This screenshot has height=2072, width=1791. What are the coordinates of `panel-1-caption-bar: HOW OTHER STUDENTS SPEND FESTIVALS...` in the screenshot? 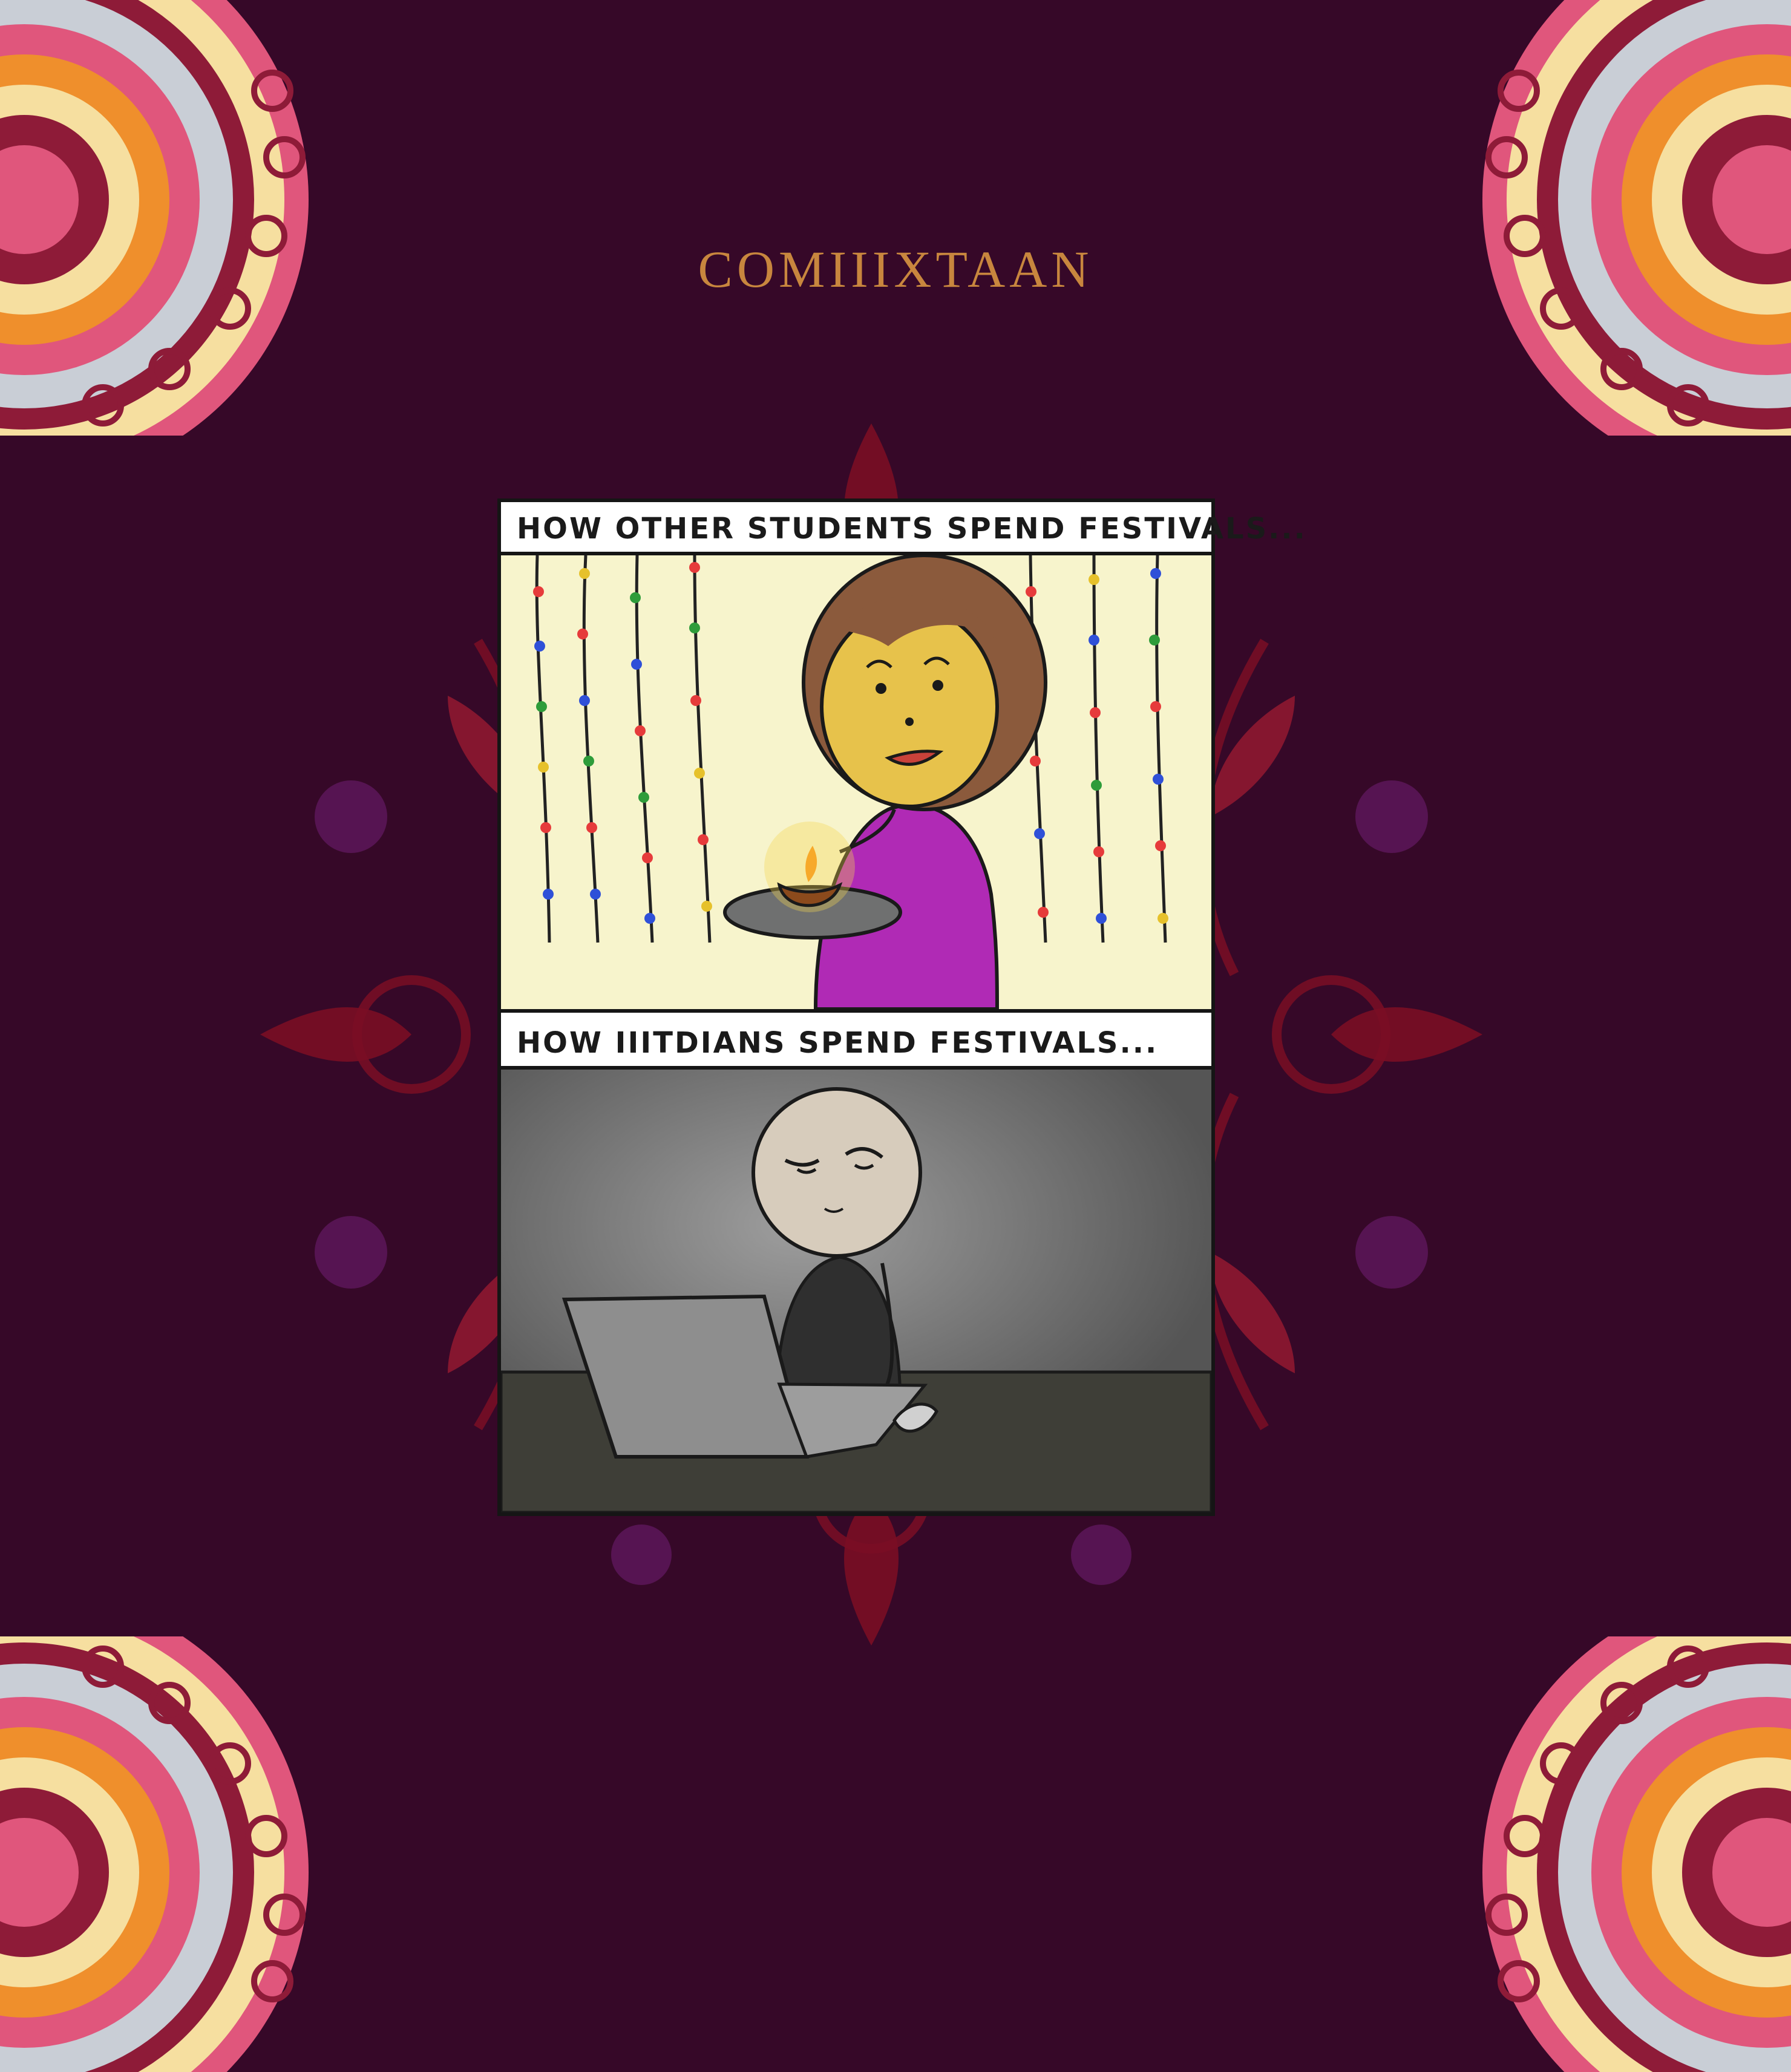 It's located at (903, 528).